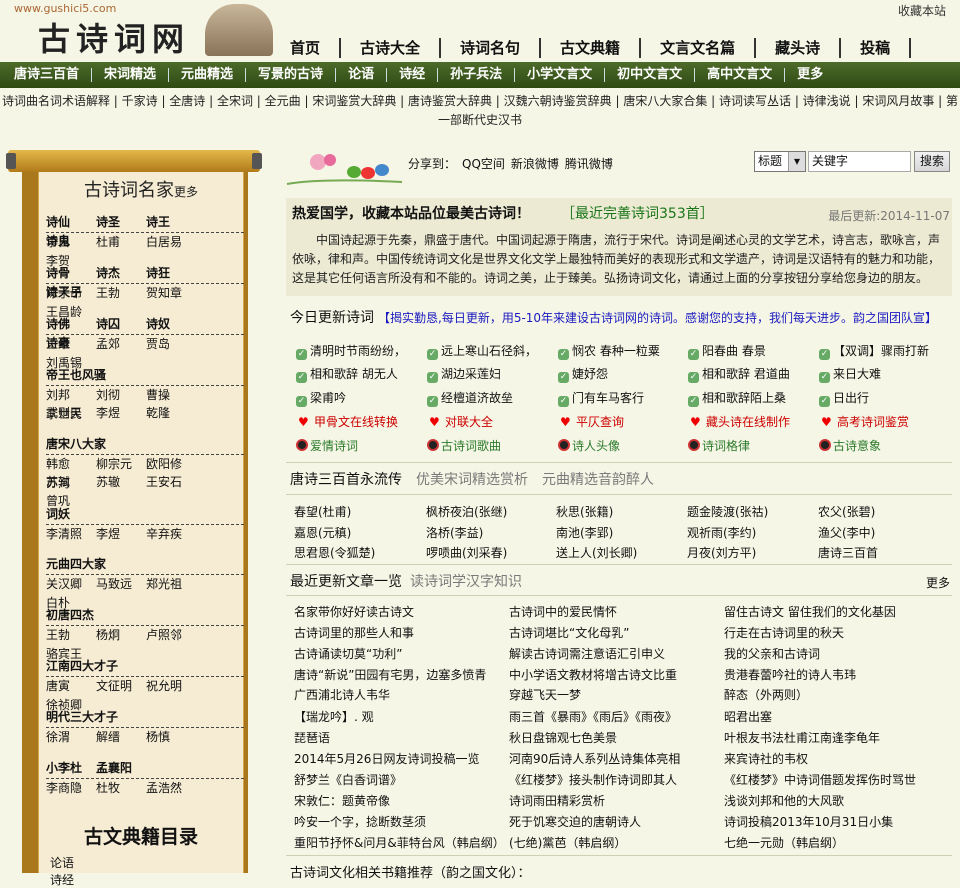 The width and height of the screenshot is (960, 888). What do you see at coordinates (589, 445) in the screenshot?
I see `tool-item: 诗人头像` at bounding box center [589, 445].